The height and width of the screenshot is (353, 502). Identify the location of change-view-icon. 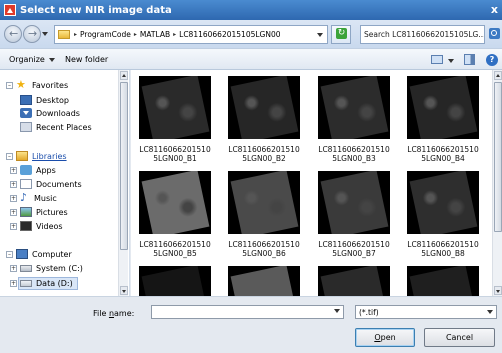
(437, 59).